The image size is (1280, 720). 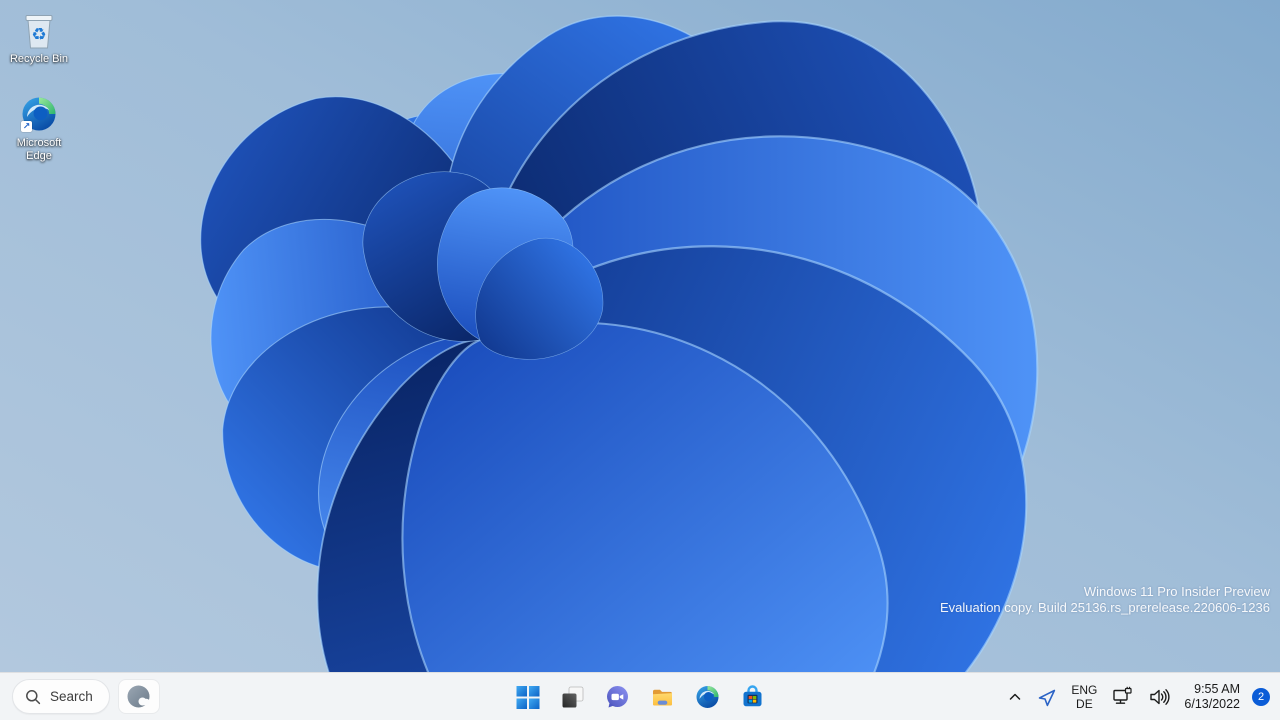 I want to click on network-ethernet-icon, so click(x=1122, y=695).